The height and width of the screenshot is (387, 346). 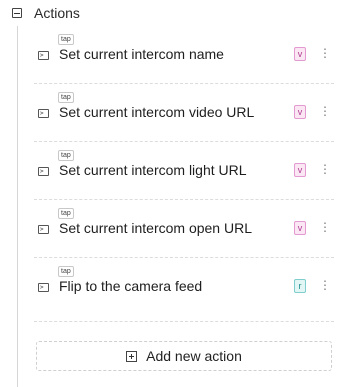 What do you see at coordinates (57, 13) in the screenshot?
I see `section-title: Actions` at bounding box center [57, 13].